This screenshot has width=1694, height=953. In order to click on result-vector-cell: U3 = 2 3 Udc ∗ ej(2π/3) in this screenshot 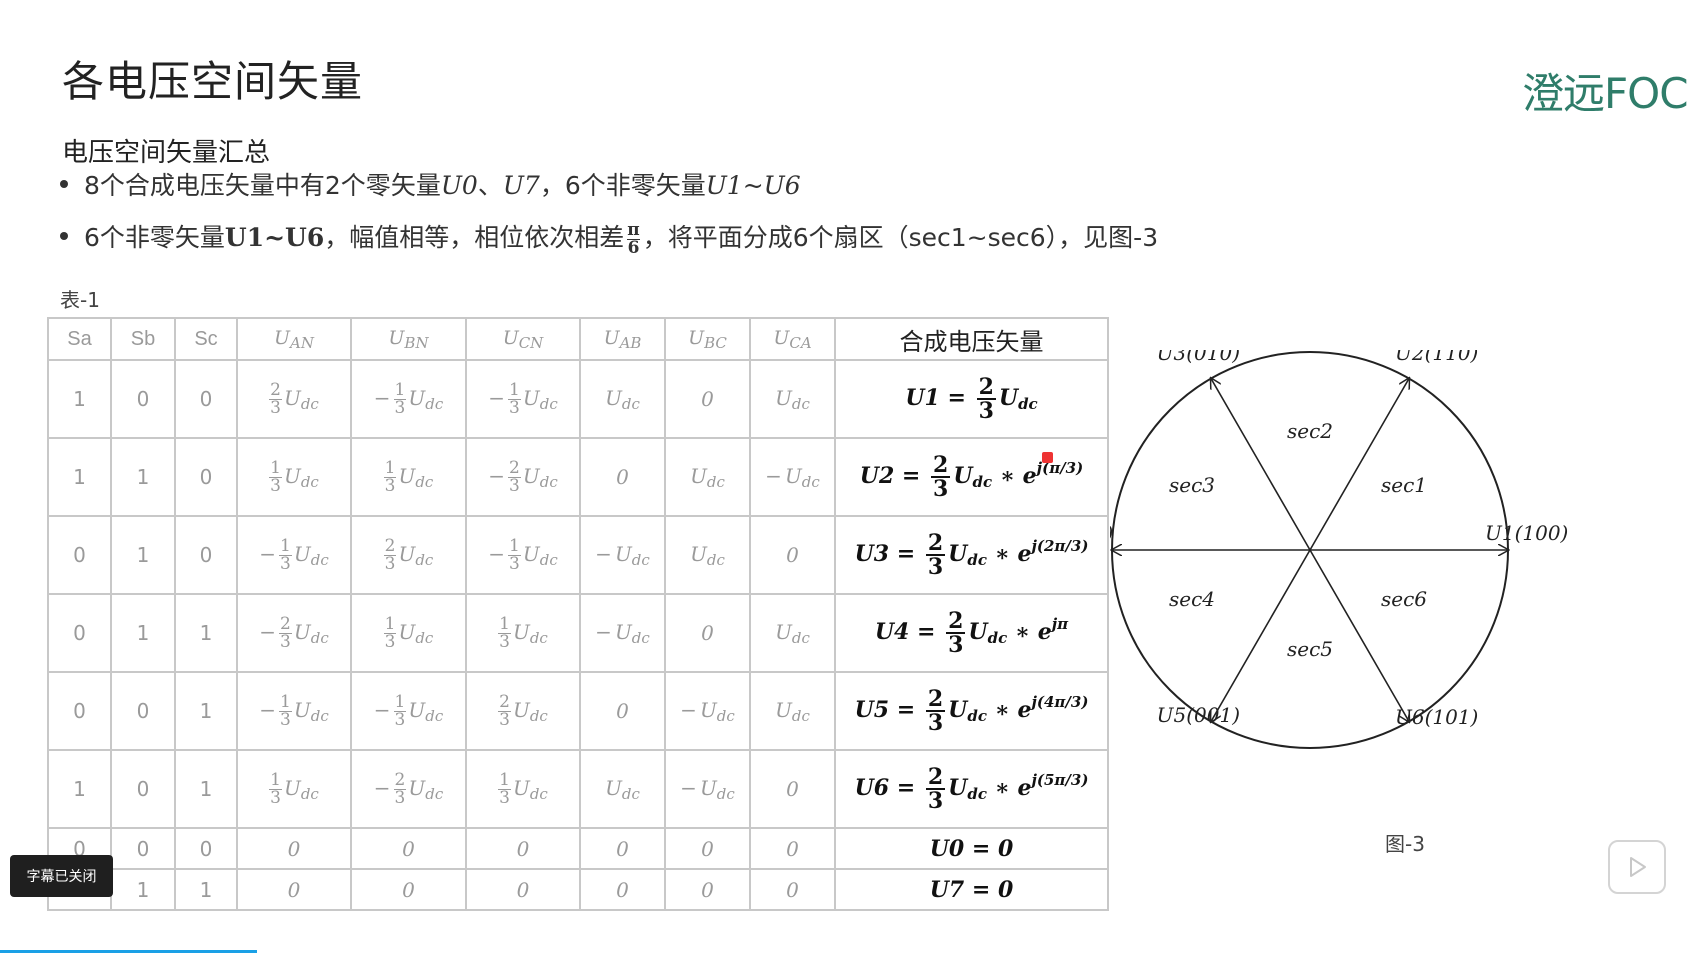, I will do `click(971, 555)`.